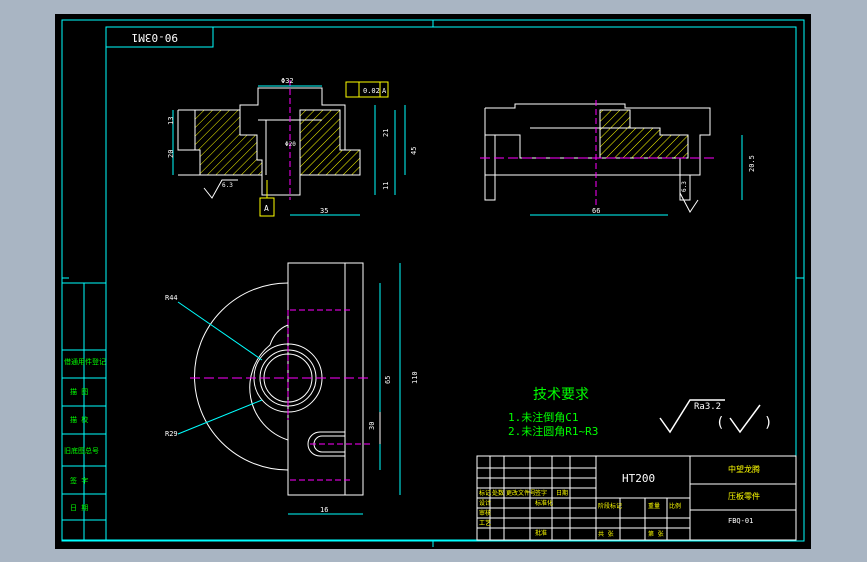  What do you see at coordinates (324, 211) in the screenshot?
I see `dim-w35: 35` at bounding box center [324, 211].